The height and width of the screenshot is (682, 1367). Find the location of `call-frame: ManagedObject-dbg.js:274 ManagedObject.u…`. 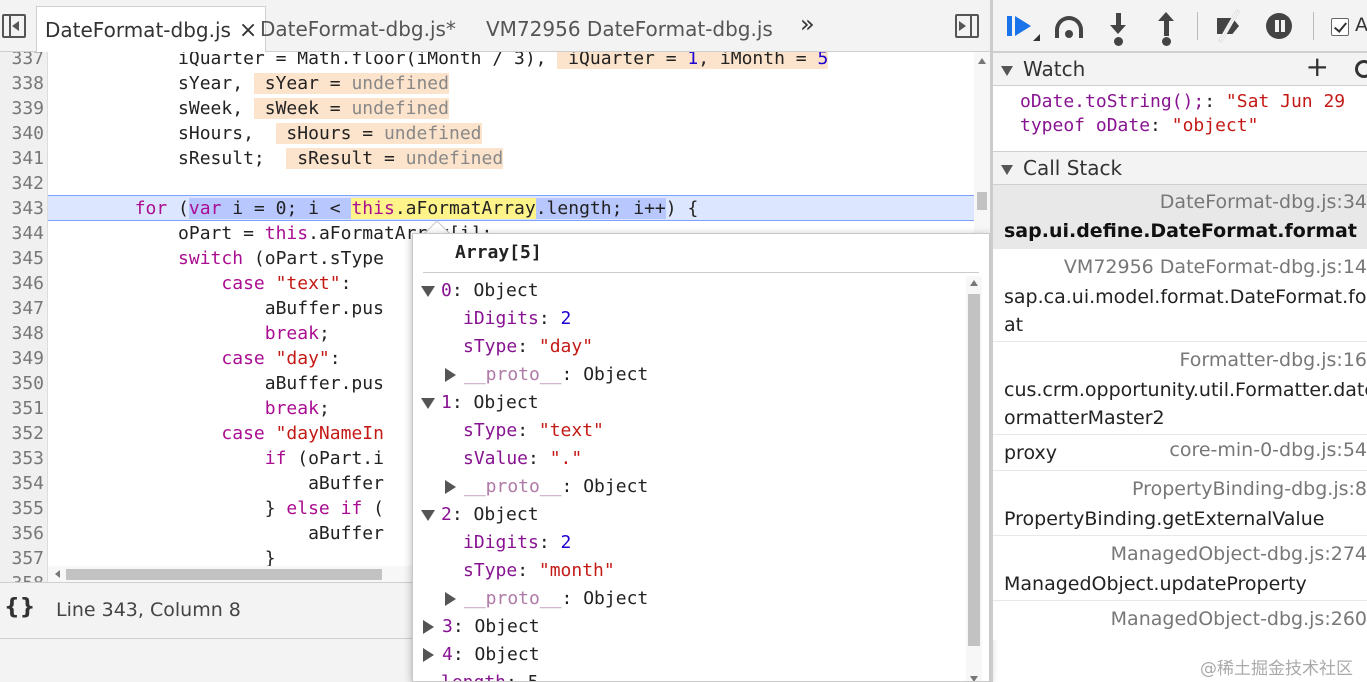

call-frame: ManagedObject-dbg.js:274 ManagedObject.u… is located at coordinates (1180, 568).